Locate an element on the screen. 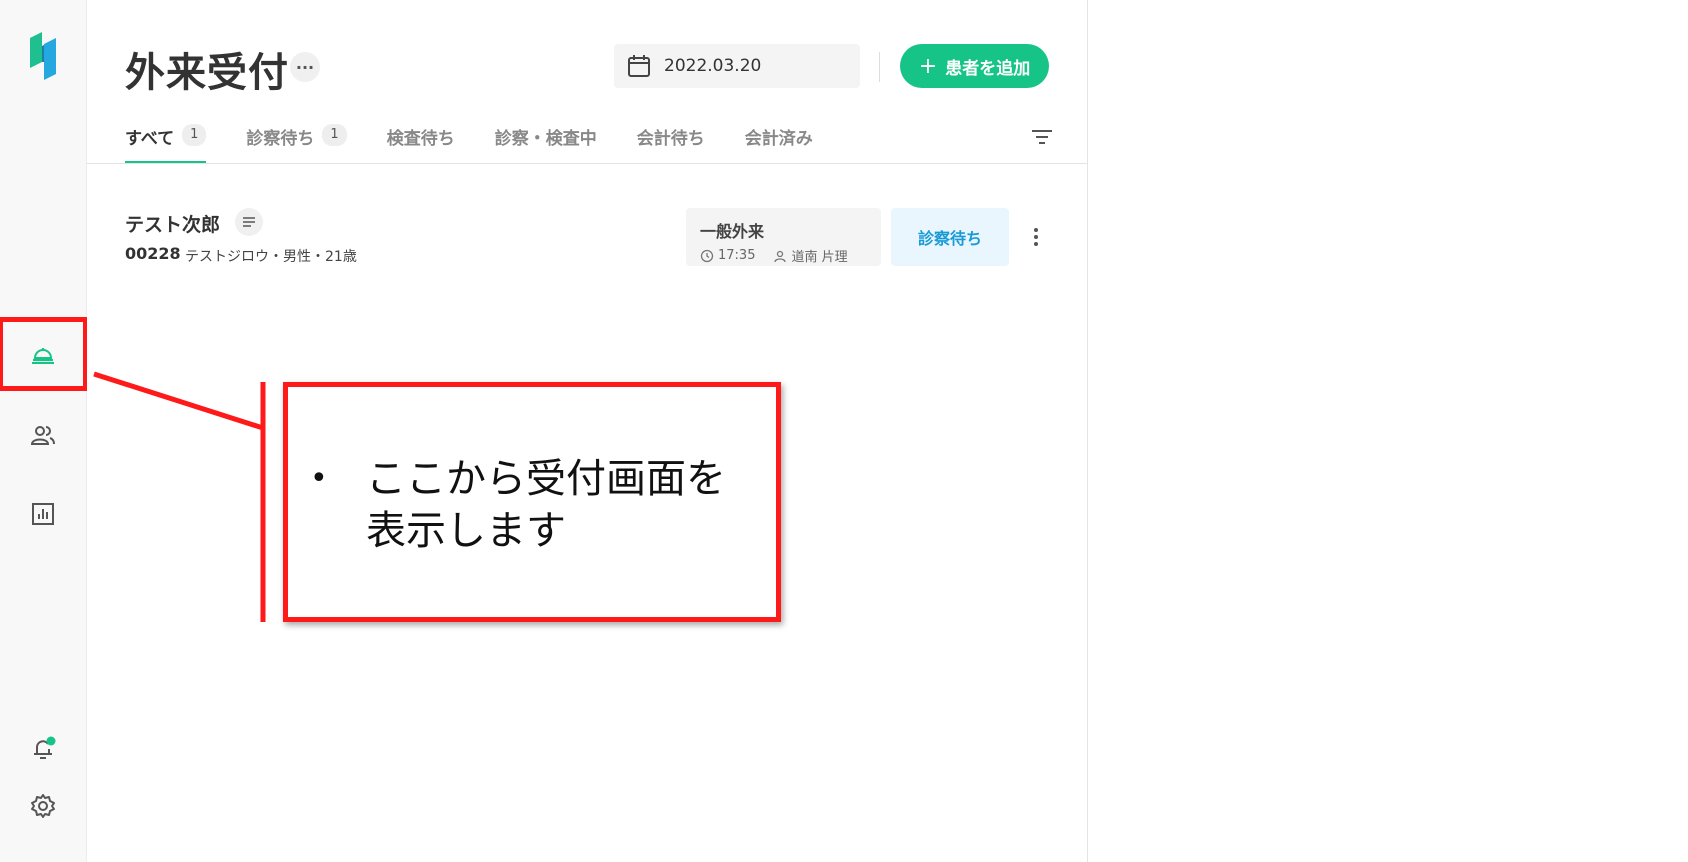 The height and width of the screenshot is (862, 1688). tab-waiting-payment: 会計待ち is located at coordinates (671, 141).